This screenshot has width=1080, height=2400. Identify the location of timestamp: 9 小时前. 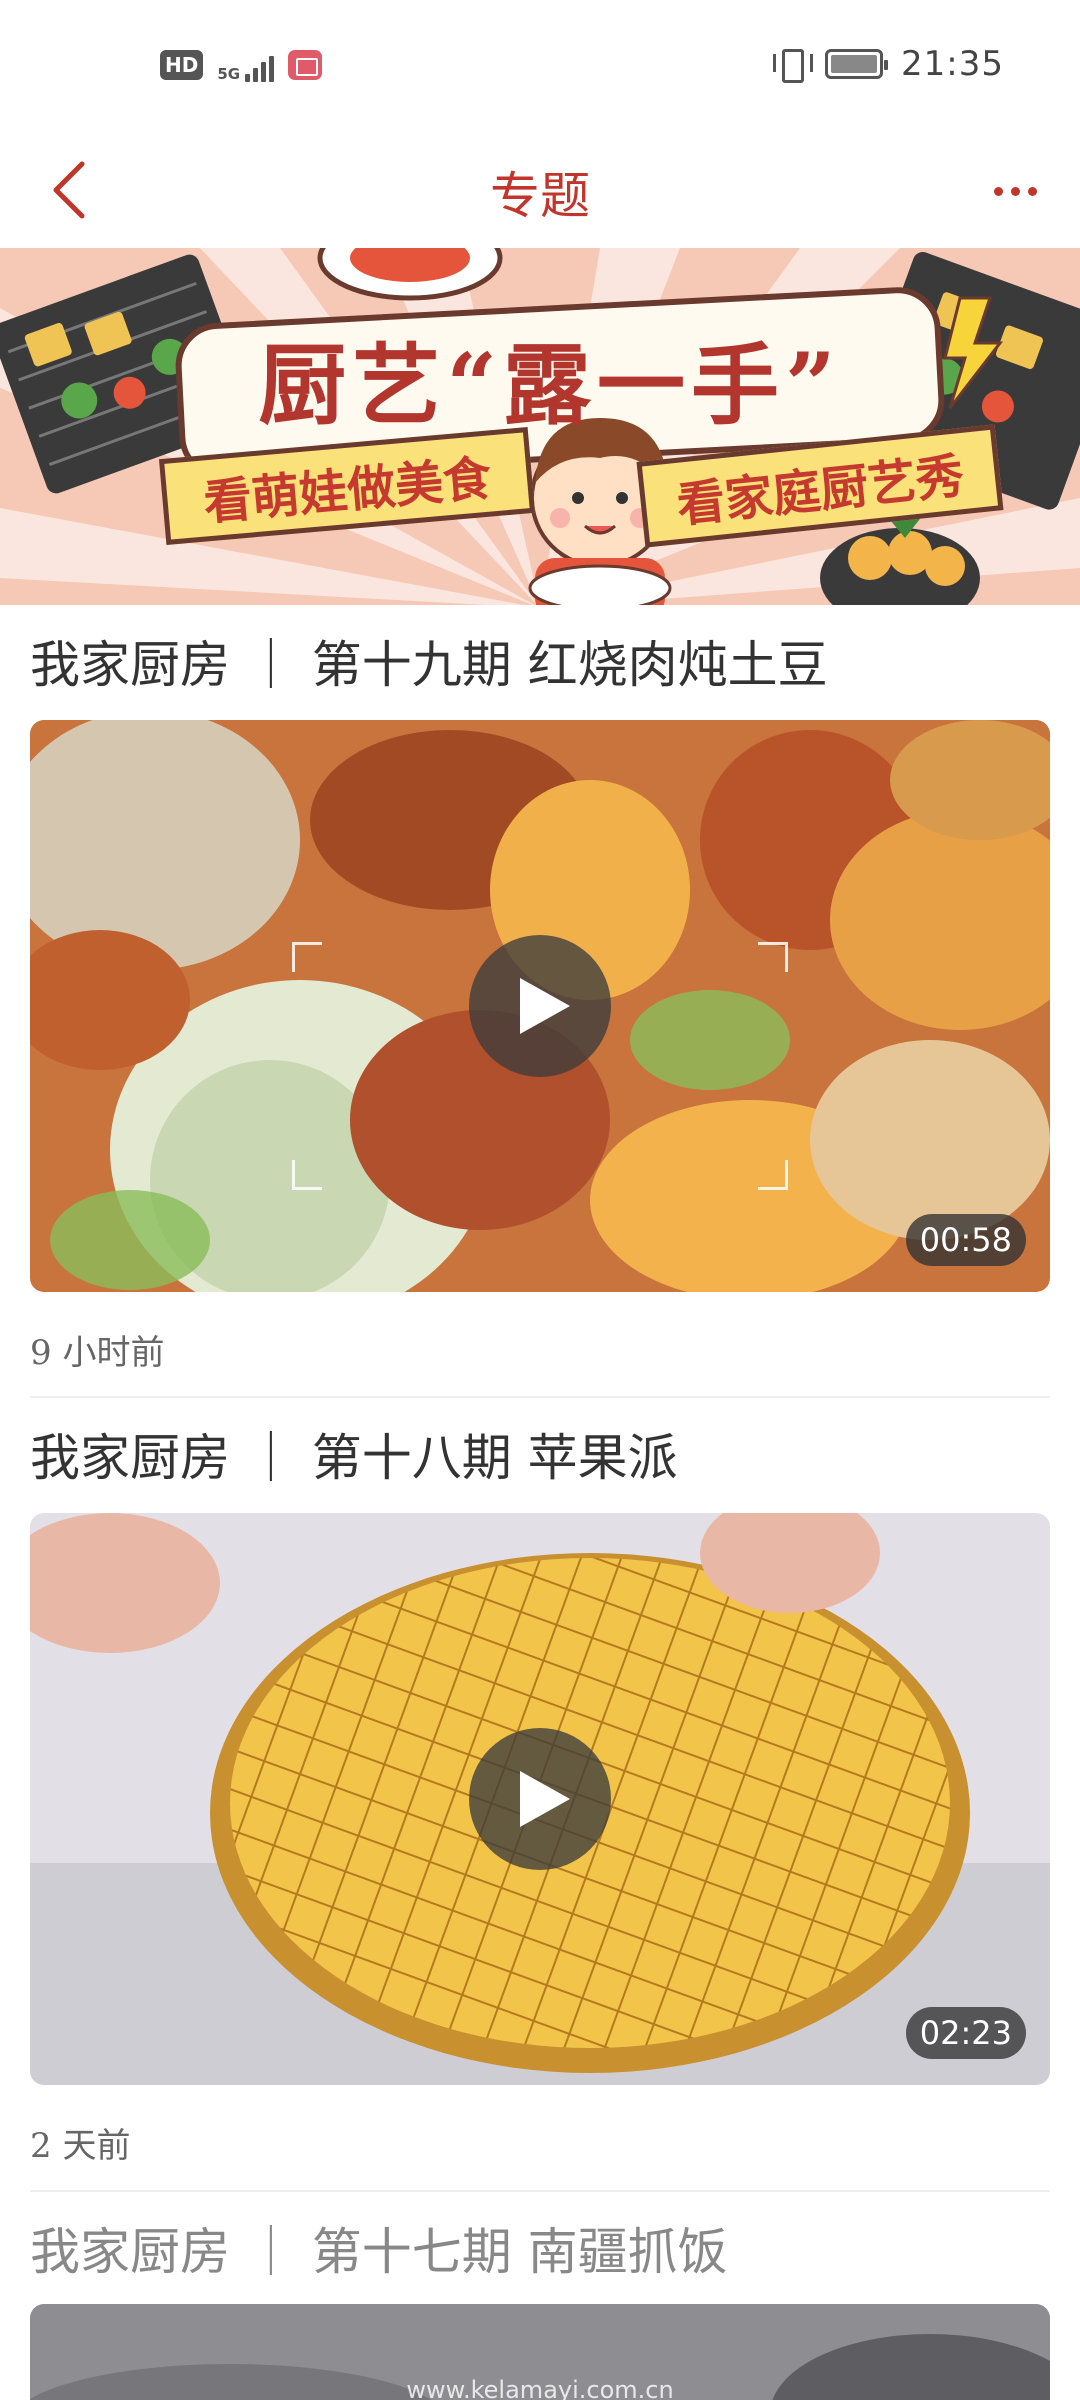
(97, 1353).